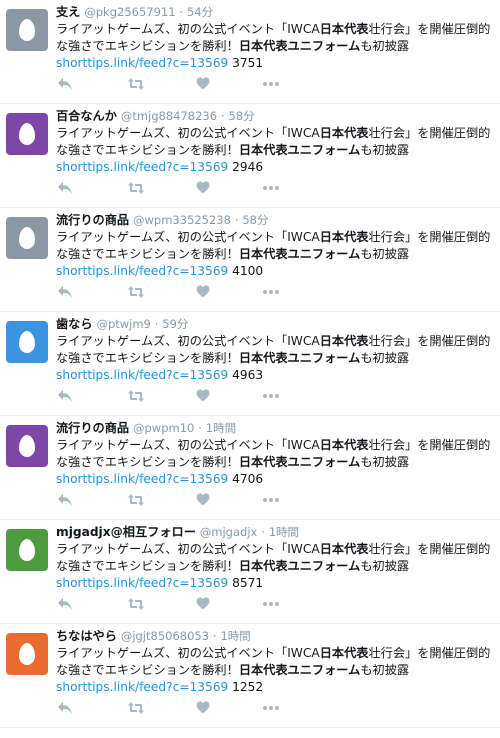  Describe the element at coordinates (123, 324) in the screenshot. I see `user-handle: @ptwjm9` at that location.